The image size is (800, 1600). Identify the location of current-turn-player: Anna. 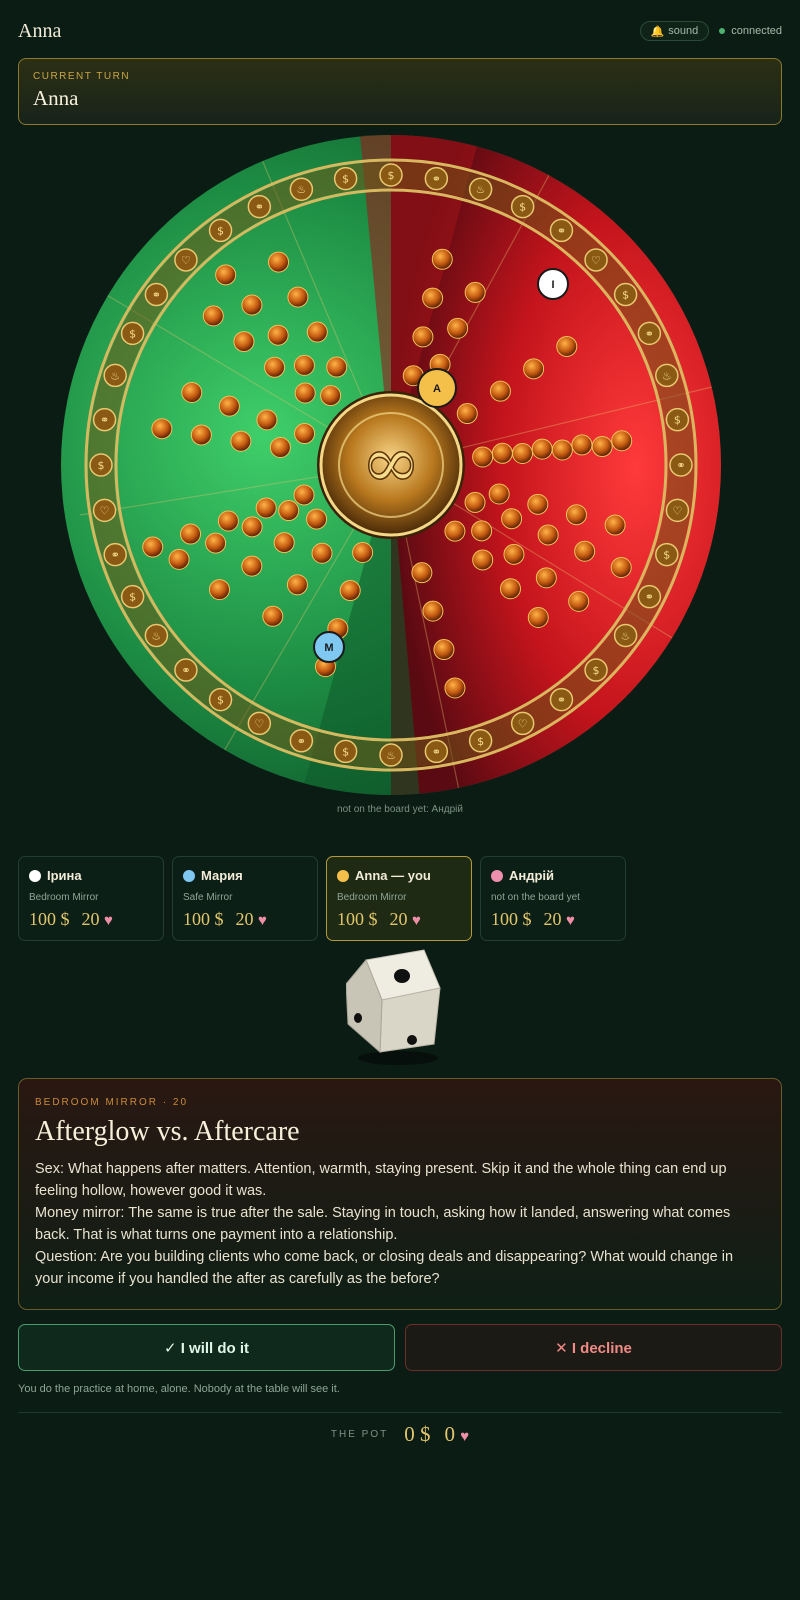
(56, 98).